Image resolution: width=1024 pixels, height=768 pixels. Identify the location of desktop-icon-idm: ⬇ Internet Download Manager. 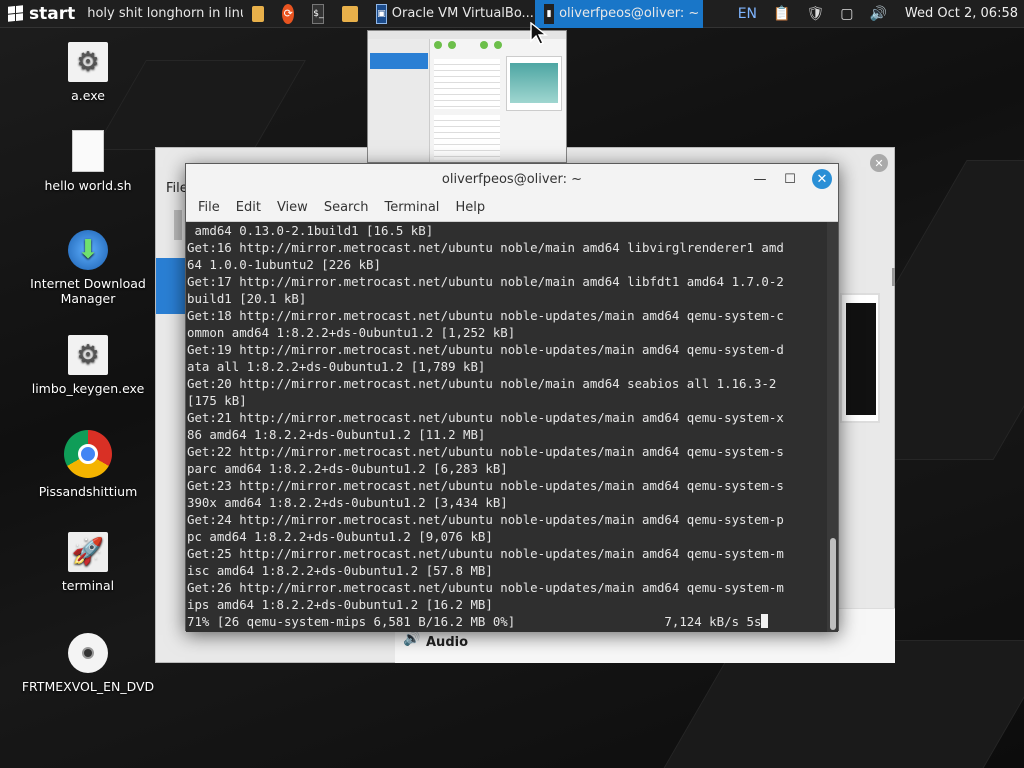
(88, 268).